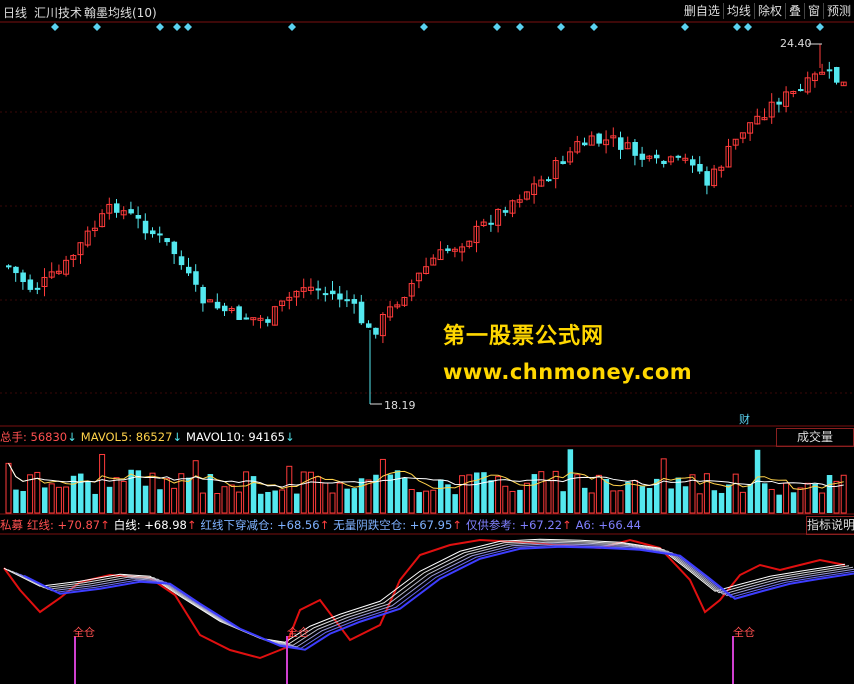  Describe the element at coordinates (830, 525) in the screenshot. I see `indicator-help-button: 指标说明` at that location.